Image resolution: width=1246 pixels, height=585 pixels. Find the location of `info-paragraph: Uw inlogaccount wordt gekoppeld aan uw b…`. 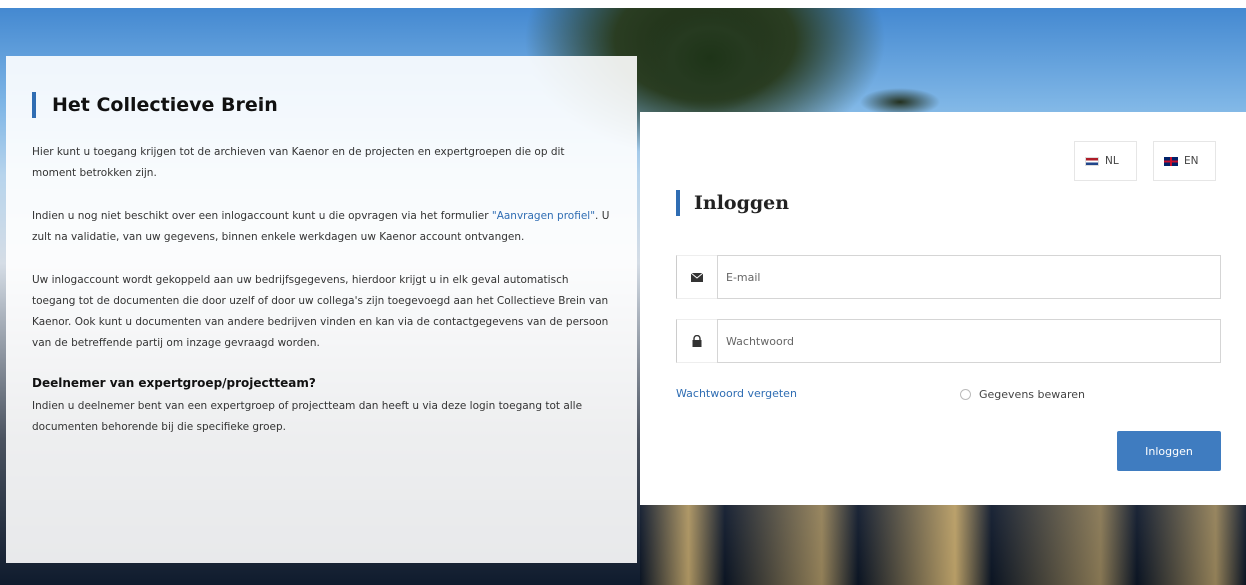

info-paragraph: Uw inlogaccount wordt gekoppeld aan uw b… is located at coordinates (320, 311).